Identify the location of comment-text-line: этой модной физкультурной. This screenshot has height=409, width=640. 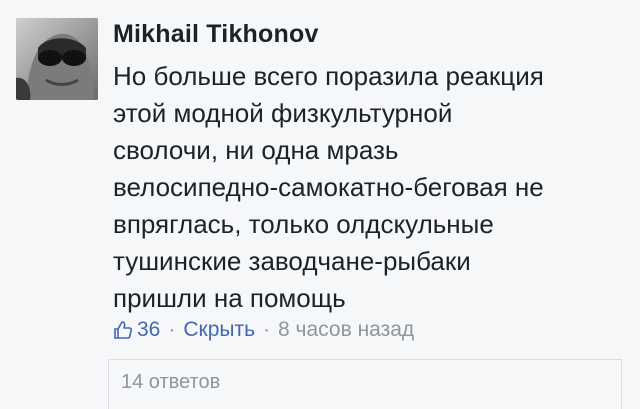
(283, 113).